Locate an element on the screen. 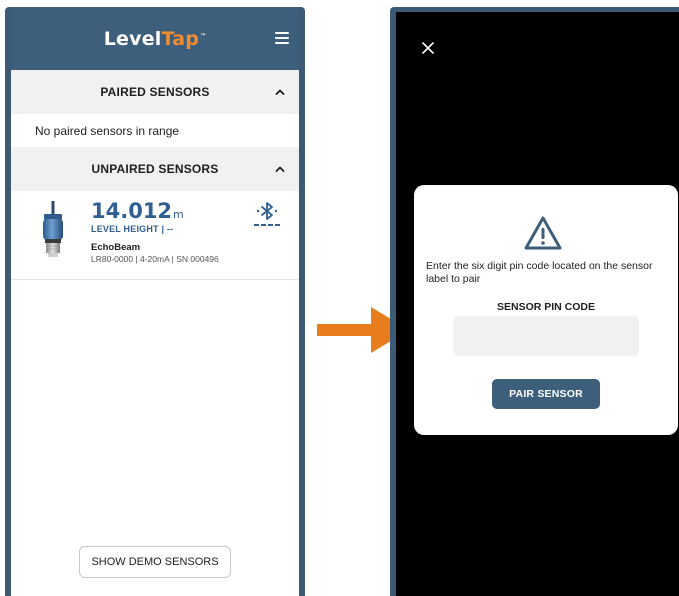 This screenshot has width=679, height=596. show-demo-sensors-button: SHOW DEMO SENSORS is located at coordinates (155, 562).